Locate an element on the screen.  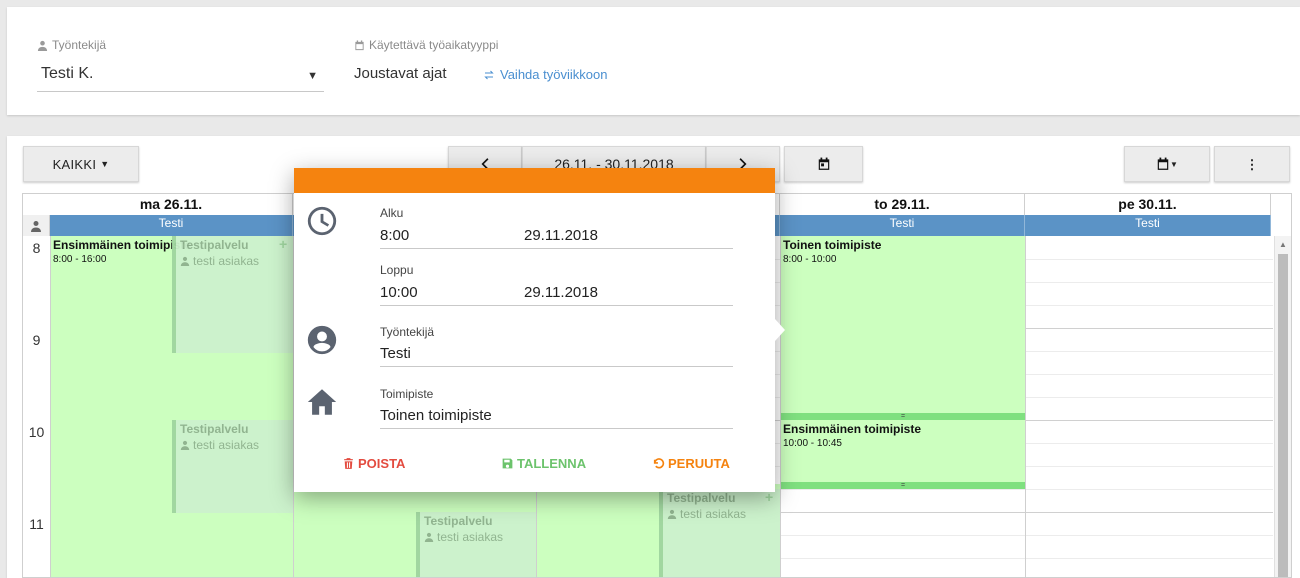
calendar-scrollbar: ▲ is located at coordinates (1282, 406).